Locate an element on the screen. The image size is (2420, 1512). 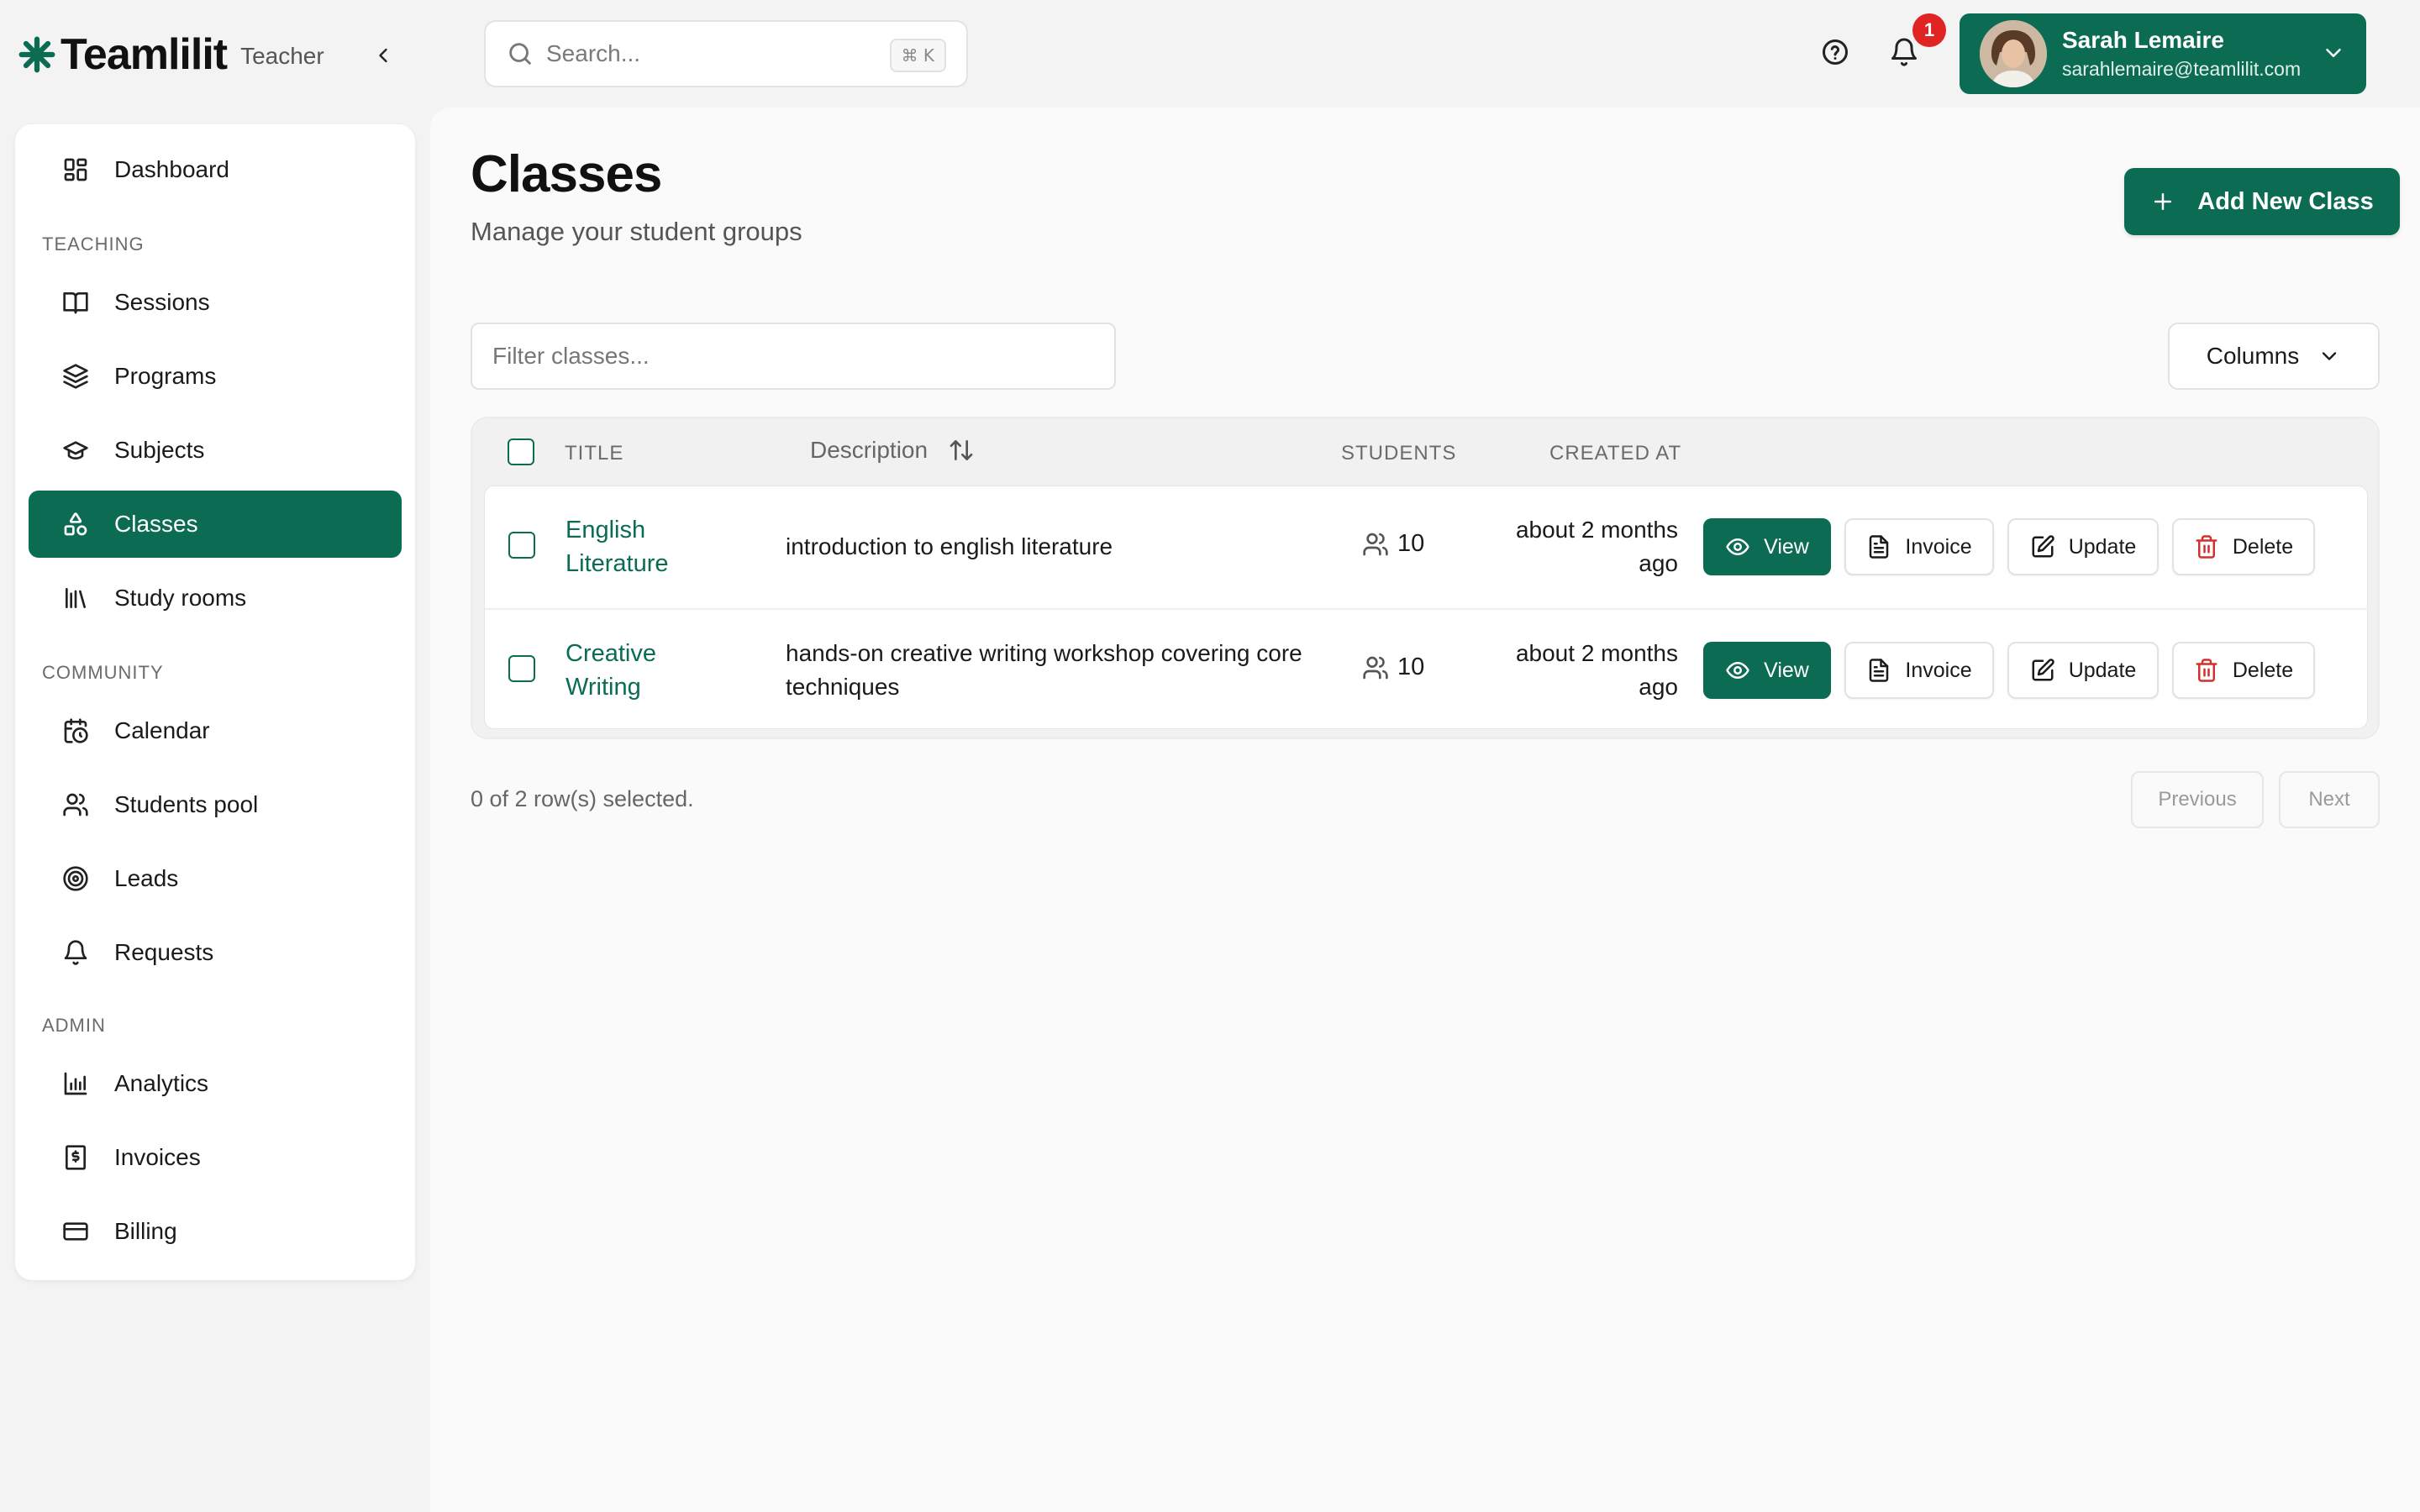
sidebar-item-requests: Requests is located at coordinates (216, 952).